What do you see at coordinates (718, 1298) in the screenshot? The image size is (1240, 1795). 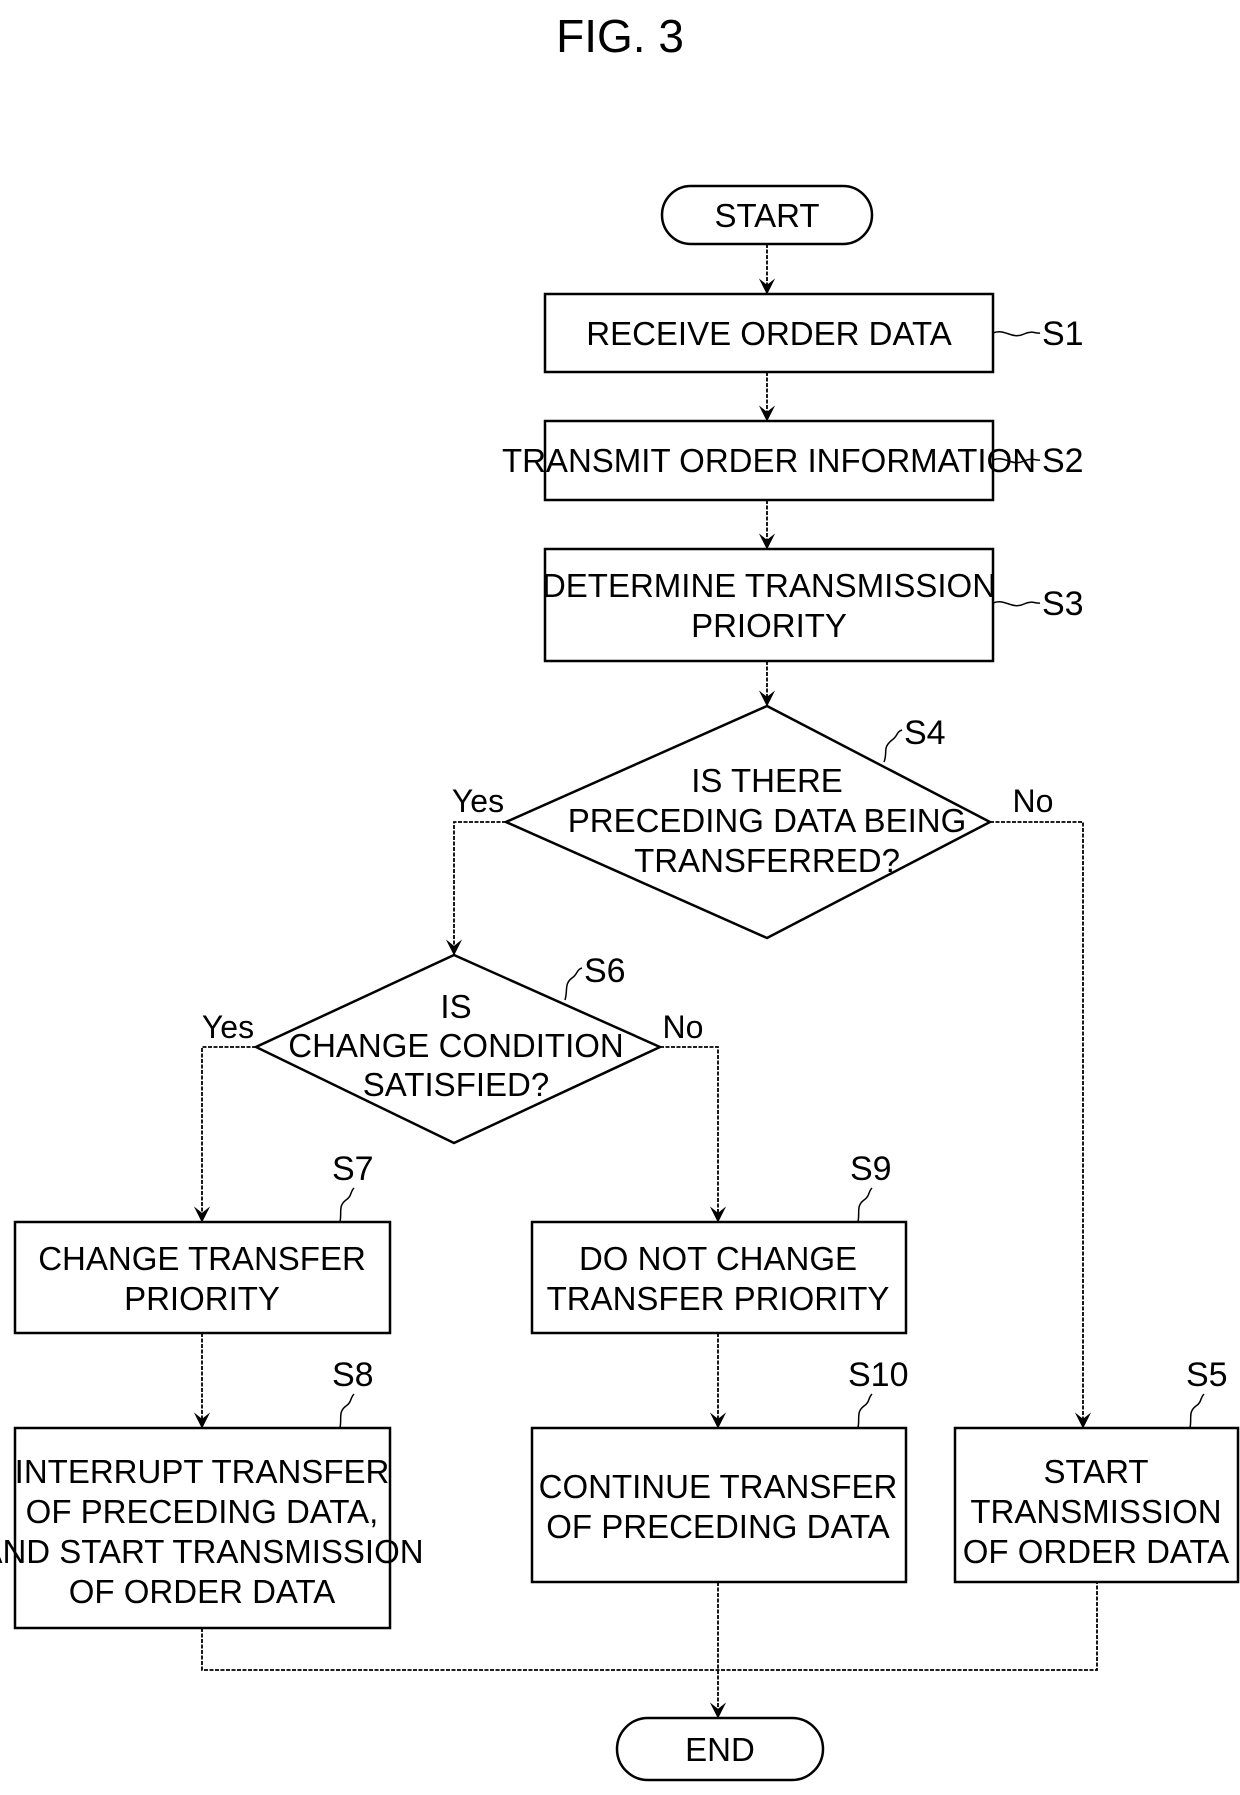 I see `step-s9-text-line2: TRANSFER PRIORITY` at bounding box center [718, 1298].